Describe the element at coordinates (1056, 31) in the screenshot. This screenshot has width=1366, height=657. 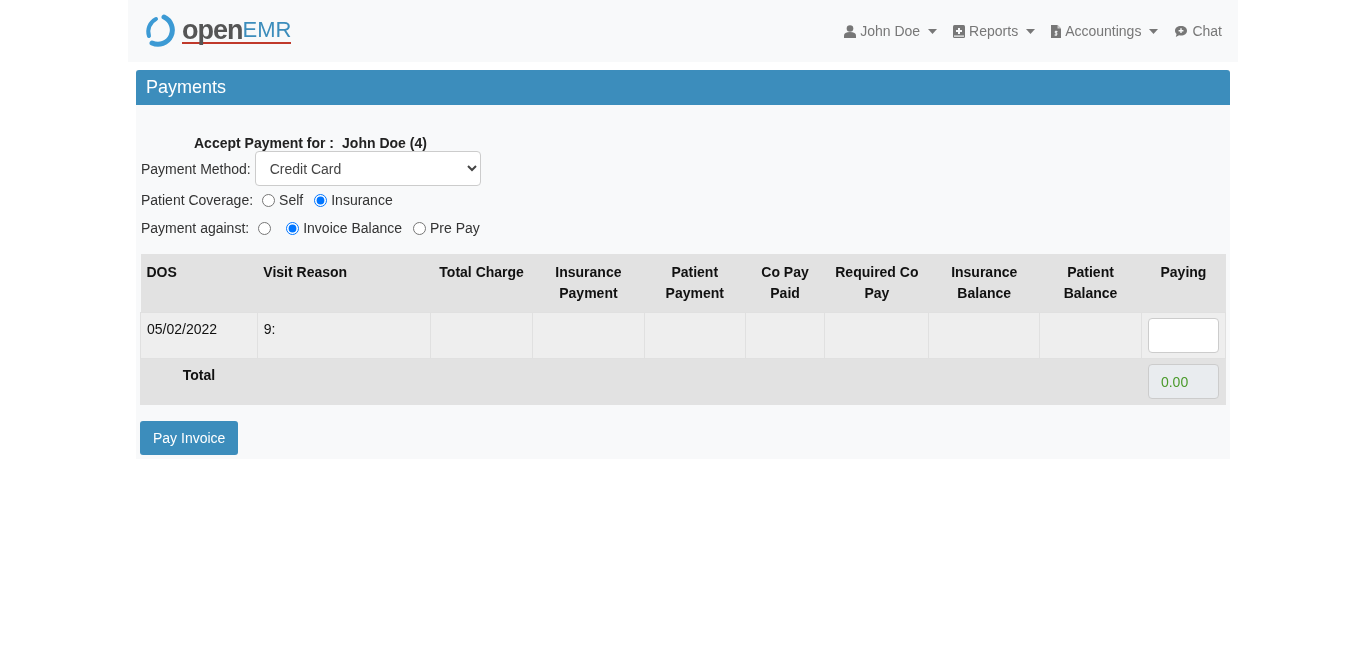
I see `invoice-icon` at that location.